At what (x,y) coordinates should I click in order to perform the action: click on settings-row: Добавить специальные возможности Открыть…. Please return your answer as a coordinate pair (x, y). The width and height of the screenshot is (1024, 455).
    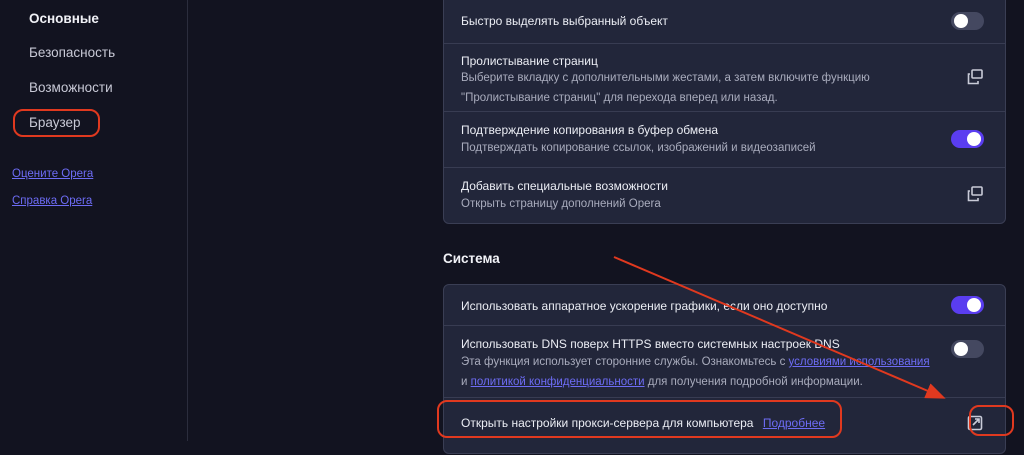
    Looking at the image, I should click on (724, 196).